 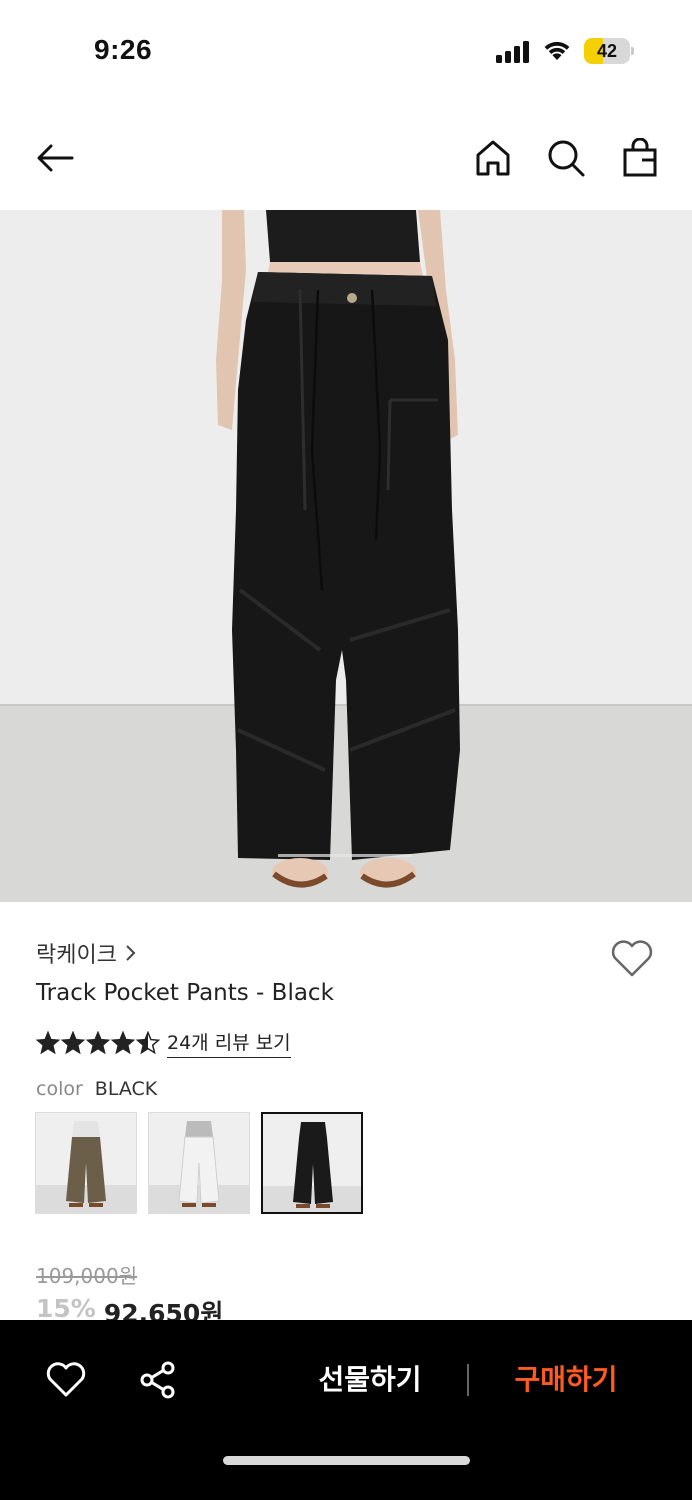 I want to click on color-swatch-white, so click(x=199, y=1163).